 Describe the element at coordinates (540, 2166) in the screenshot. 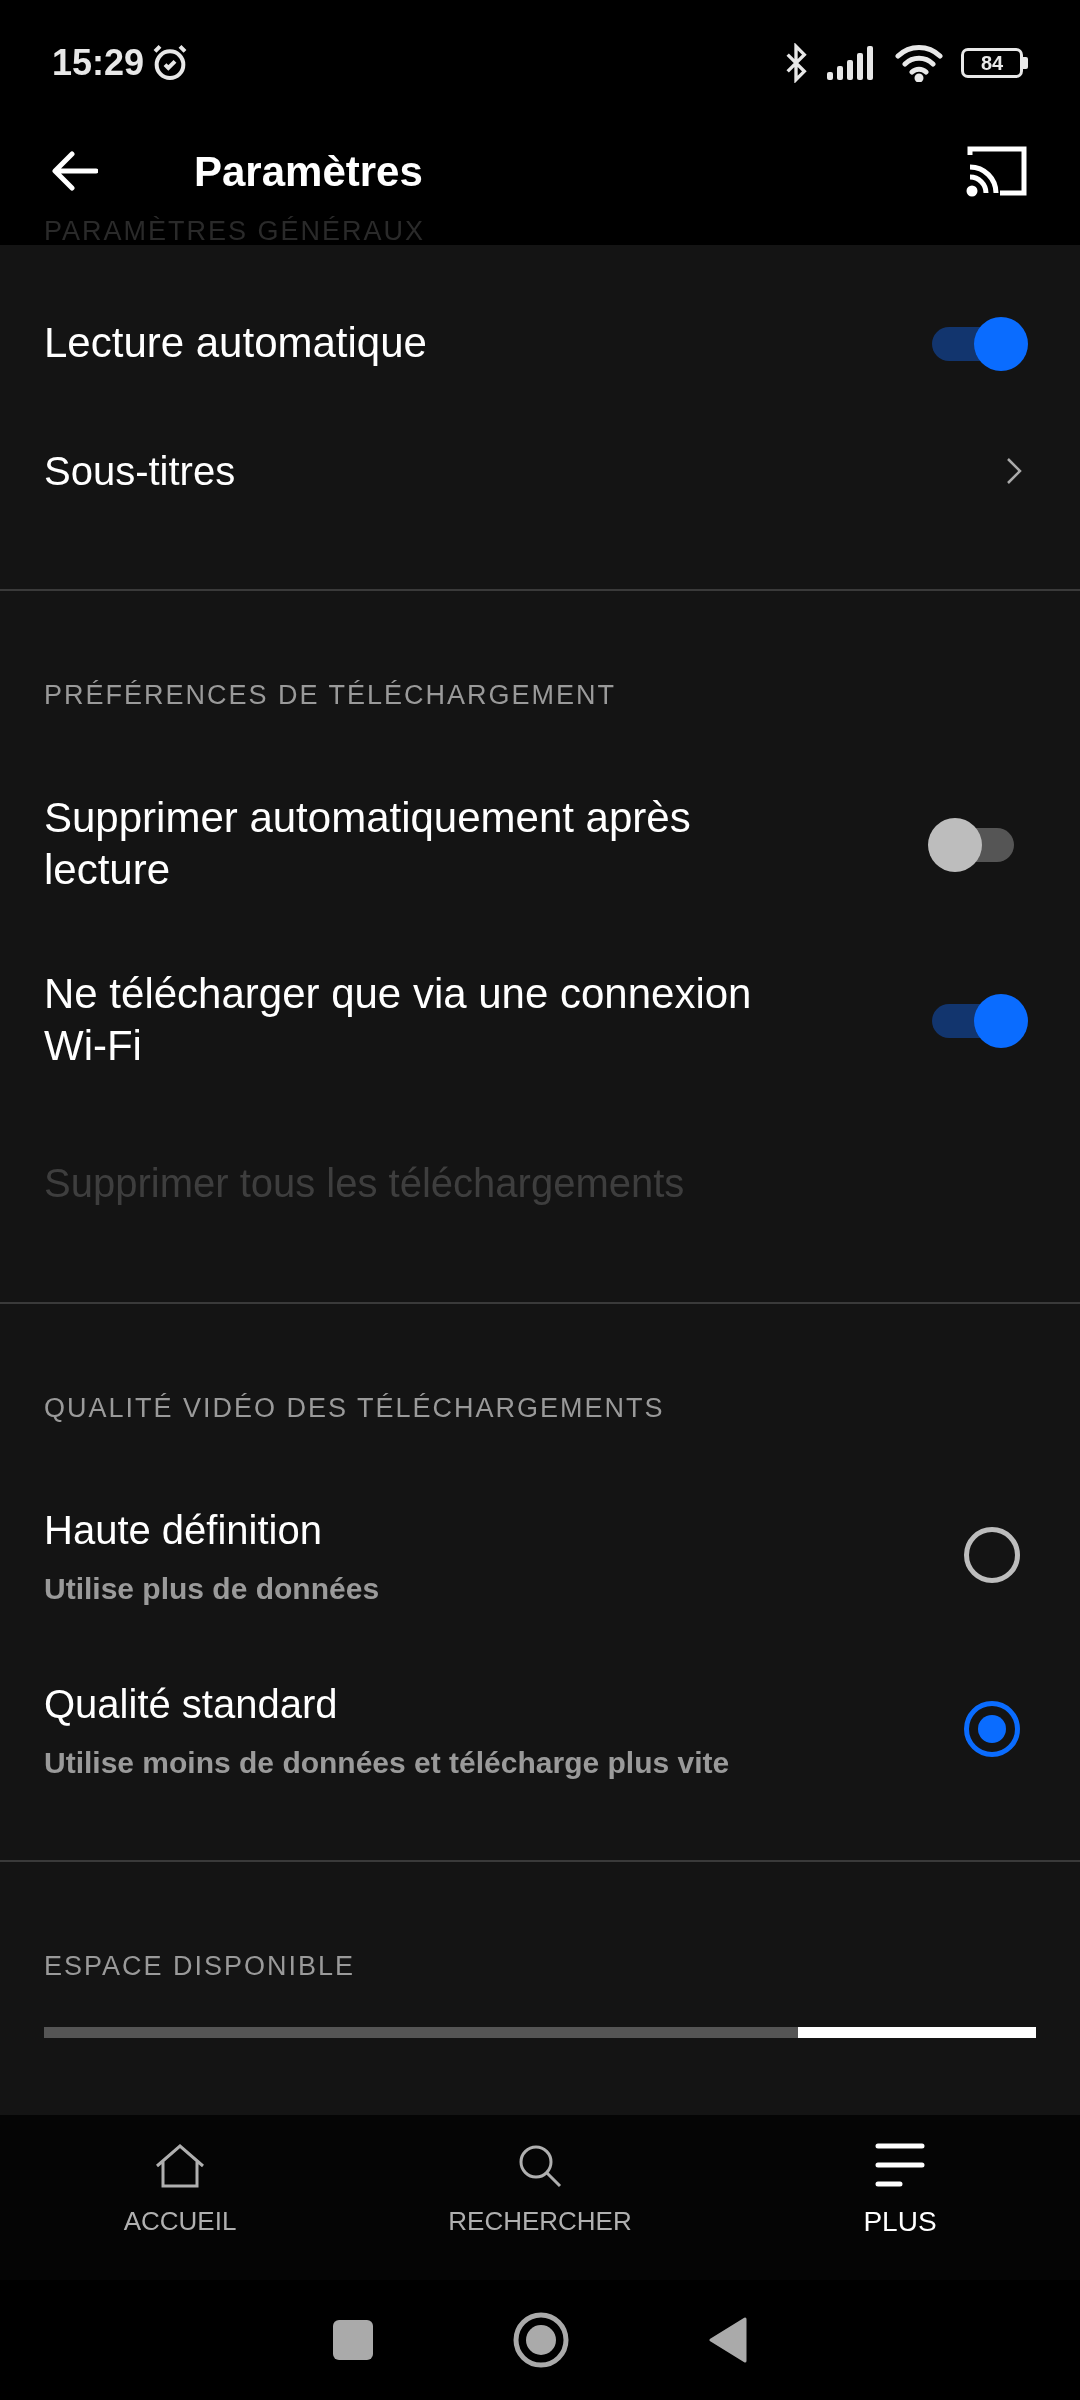

I see `search-icon` at that location.